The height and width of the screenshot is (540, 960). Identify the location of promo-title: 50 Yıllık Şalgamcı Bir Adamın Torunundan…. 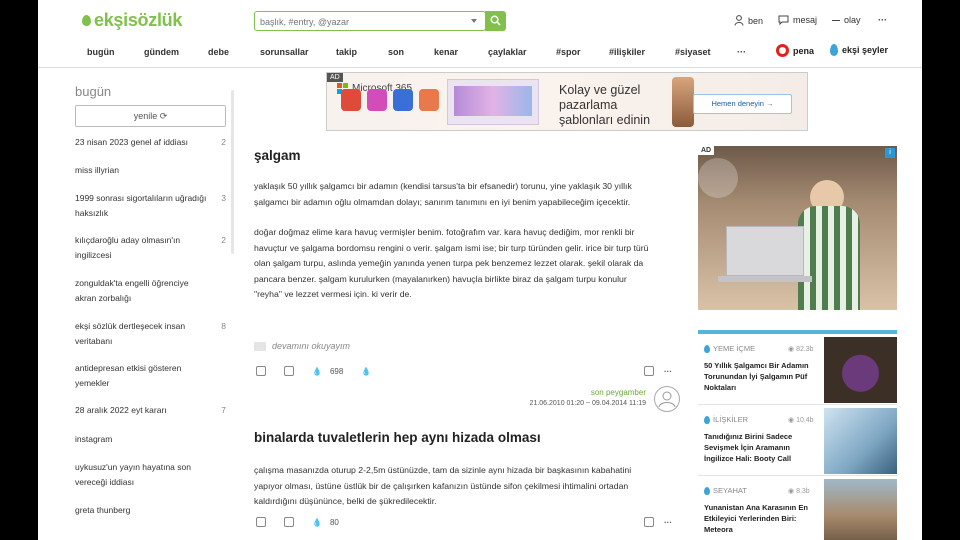
(756, 376).